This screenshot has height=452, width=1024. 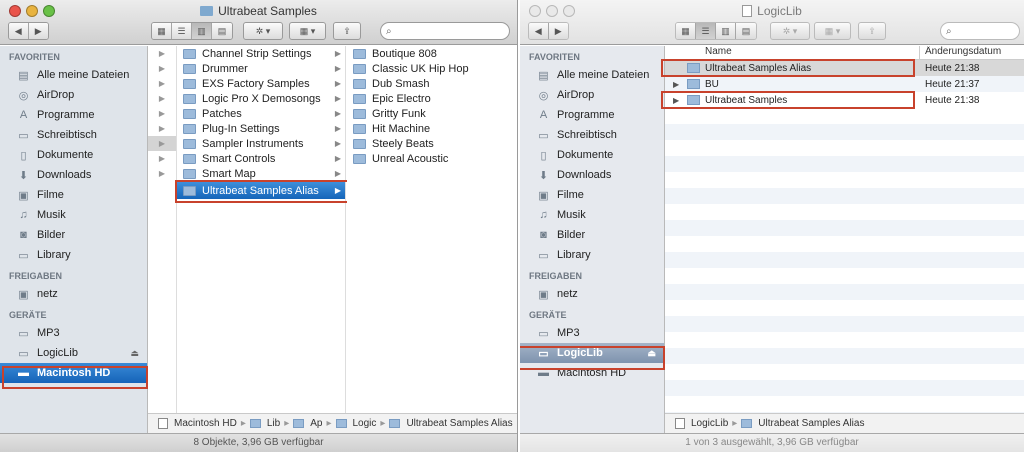 I want to click on list-item: Hit Machine, so click(x=432, y=128).